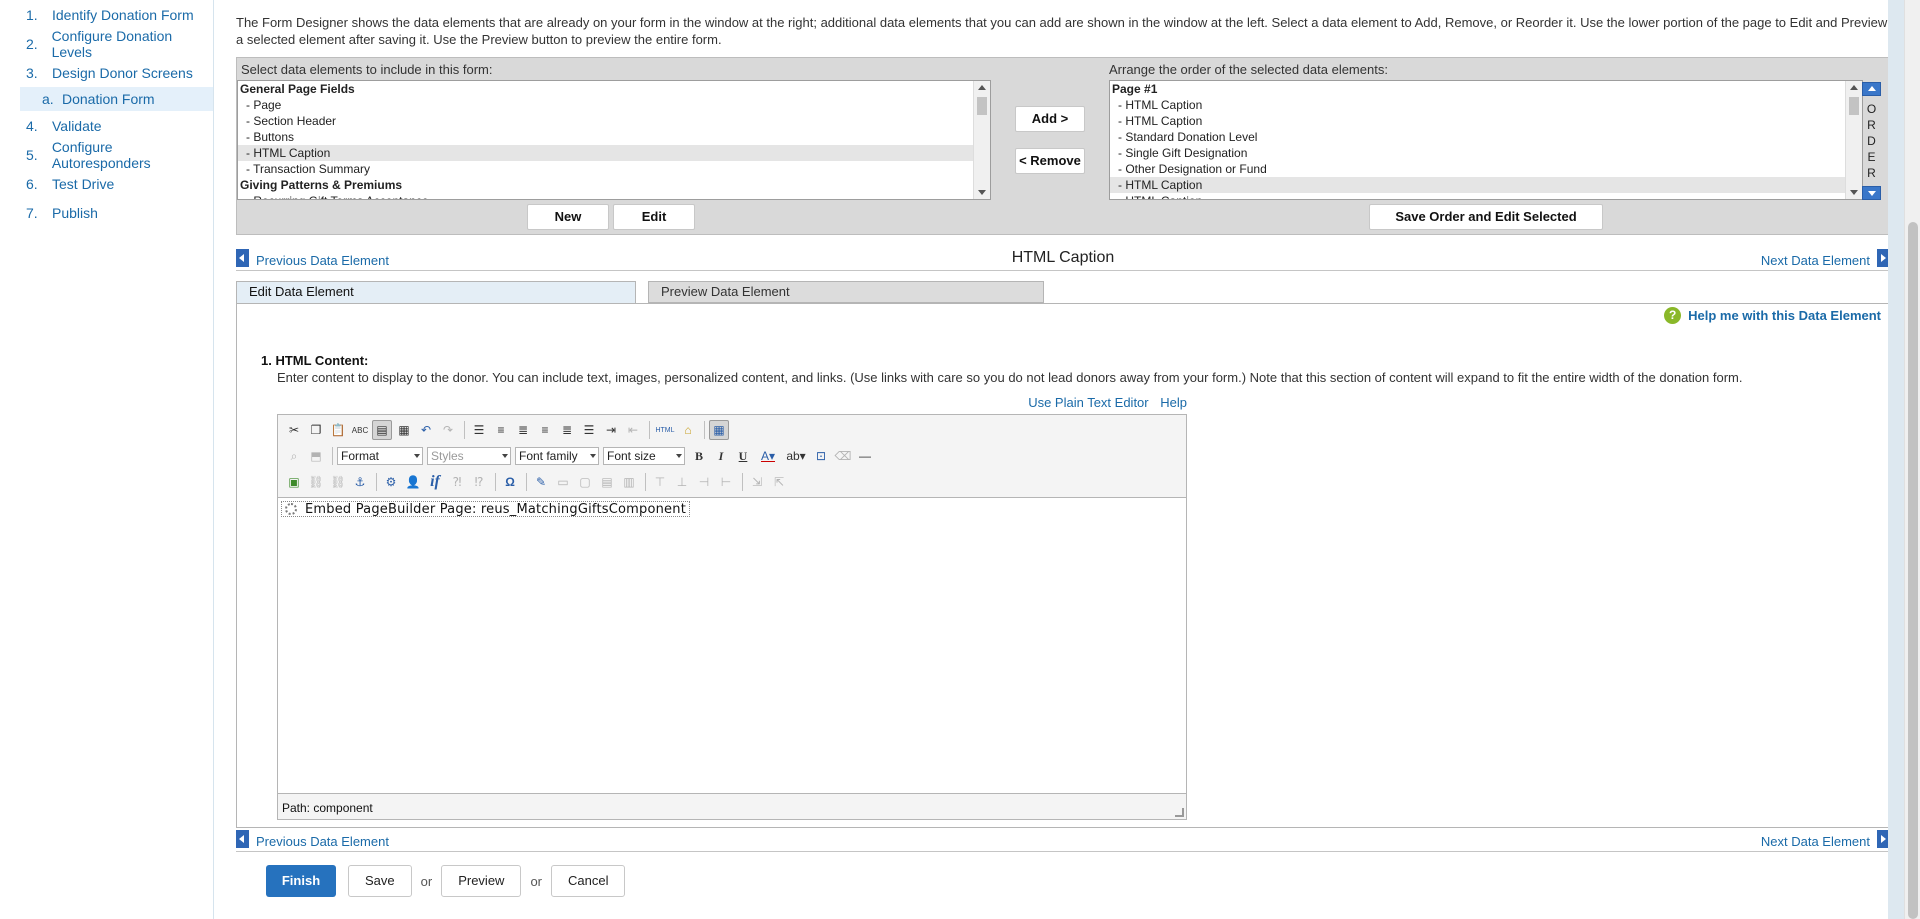 This screenshot has height=919, width=1920. Describe the element at coordinates (585, 482) in the screenshot. I see `table-cell-icon: ▢` at that location.